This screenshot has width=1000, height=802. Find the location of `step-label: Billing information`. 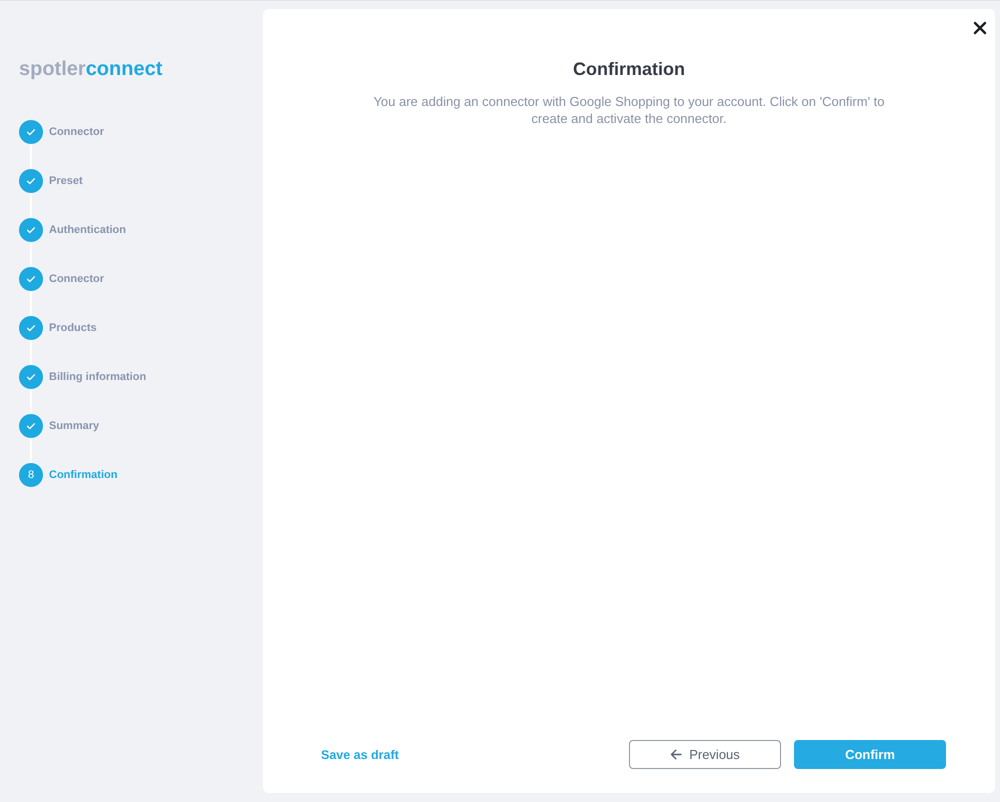

step-label: Billing information is located at coordinates (97, 377).